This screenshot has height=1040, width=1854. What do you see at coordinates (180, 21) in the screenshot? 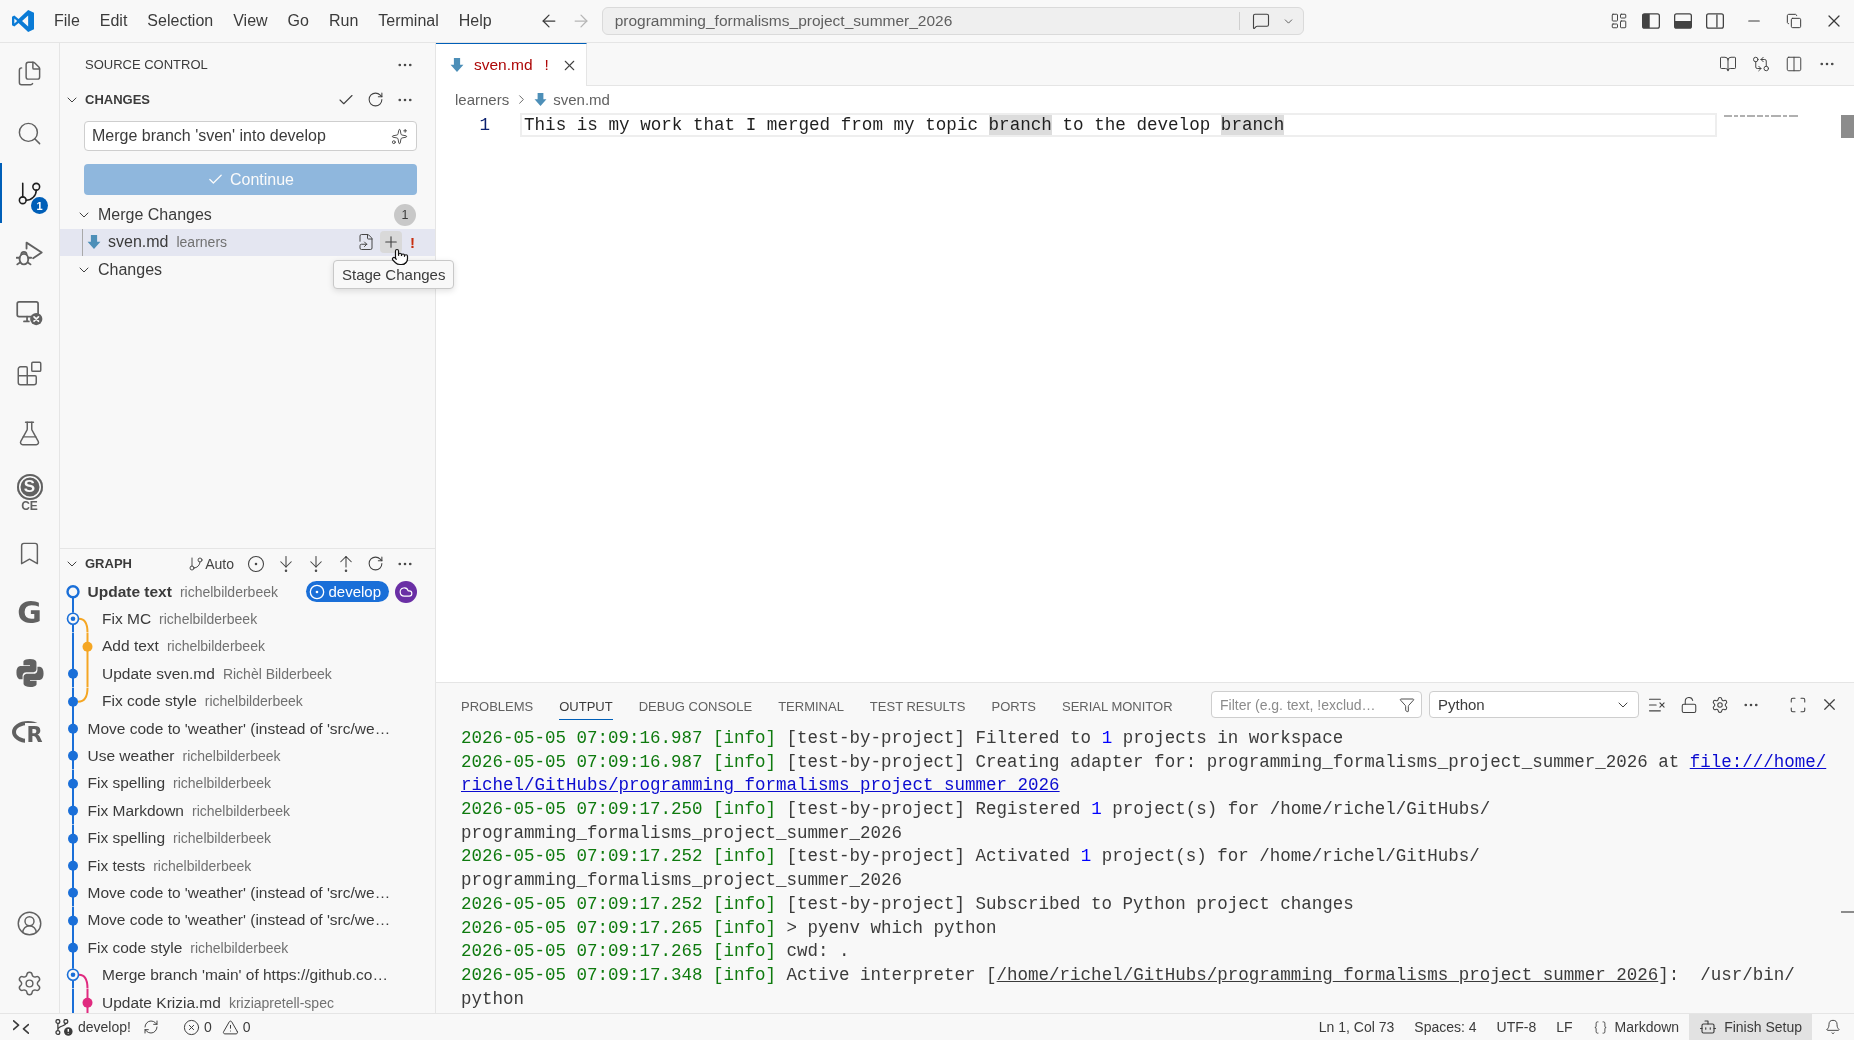
I see `menu-item: Selection` at bounding box center [180, 21].